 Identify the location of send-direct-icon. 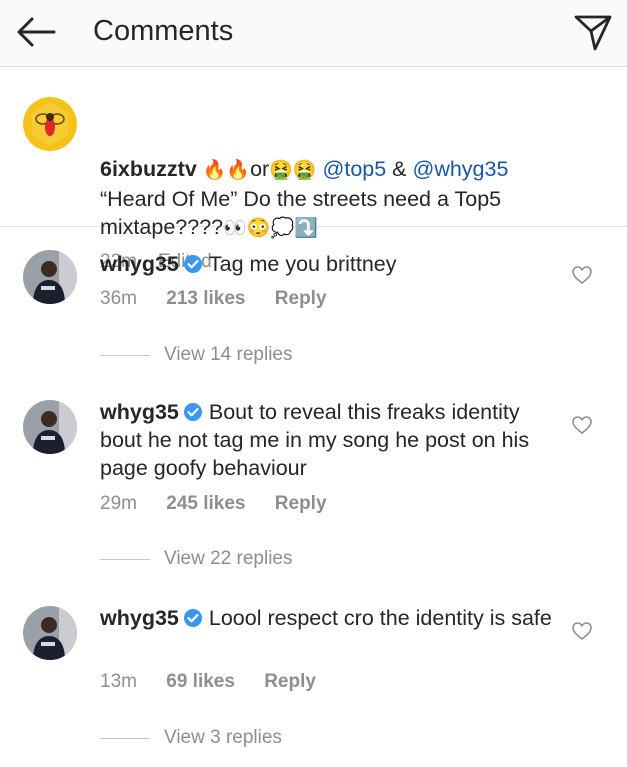
(593, 32).